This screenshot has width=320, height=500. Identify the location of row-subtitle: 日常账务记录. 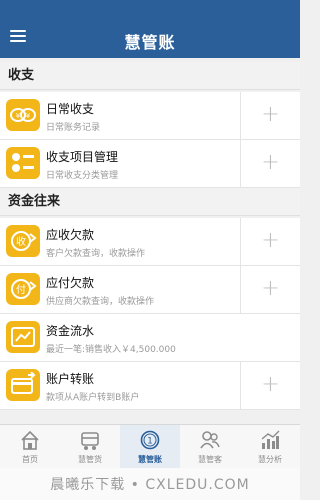
(73, 128).